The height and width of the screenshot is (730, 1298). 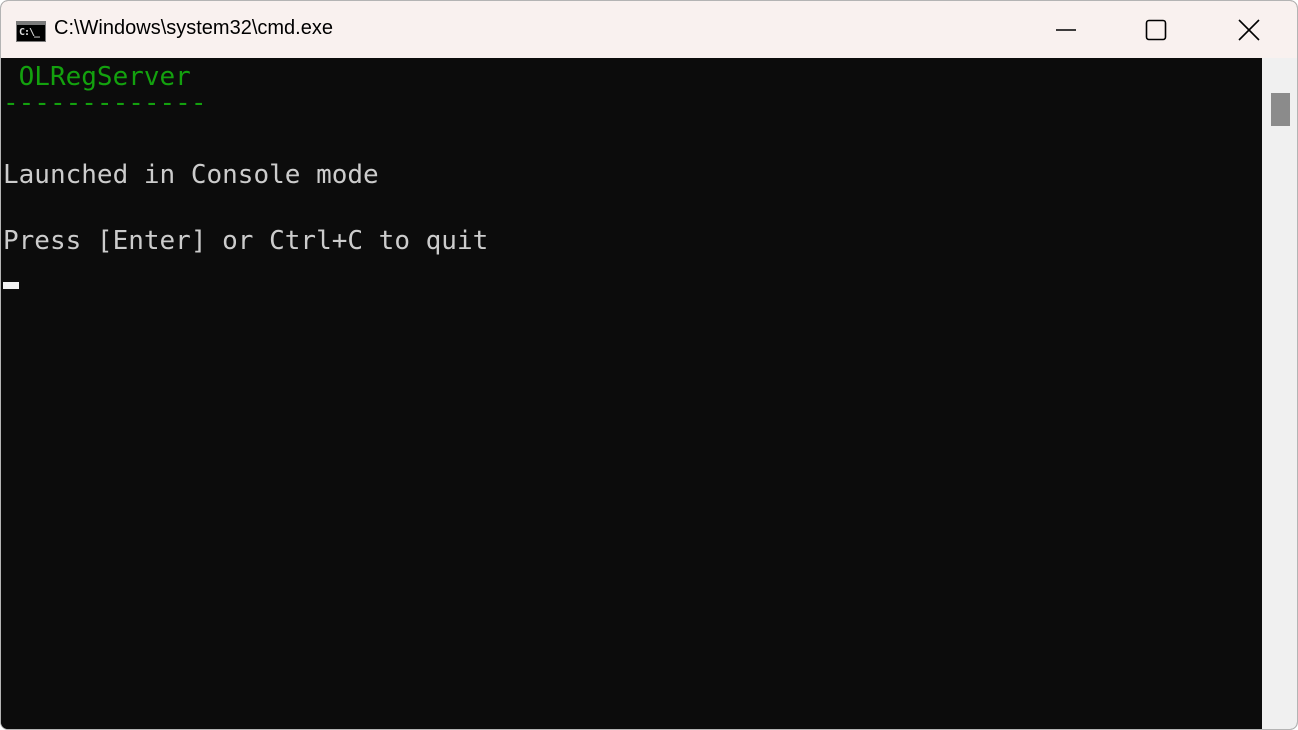 I want to click on minimize-icon, so click(x=1066, y=29).